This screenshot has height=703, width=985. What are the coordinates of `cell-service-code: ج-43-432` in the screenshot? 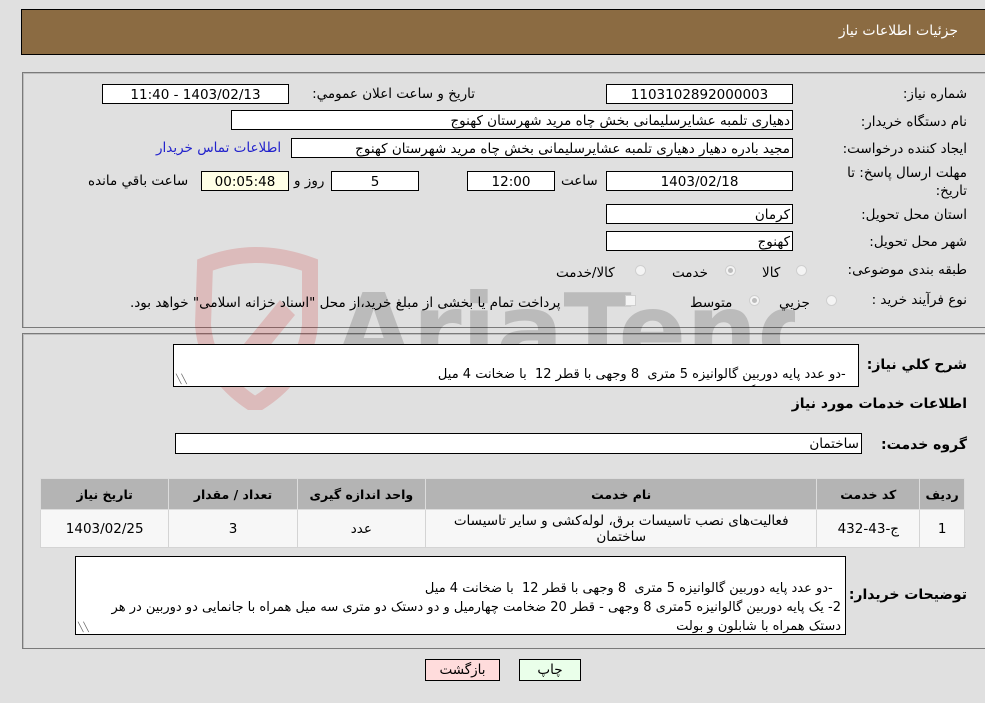 It's located at (868, 528).